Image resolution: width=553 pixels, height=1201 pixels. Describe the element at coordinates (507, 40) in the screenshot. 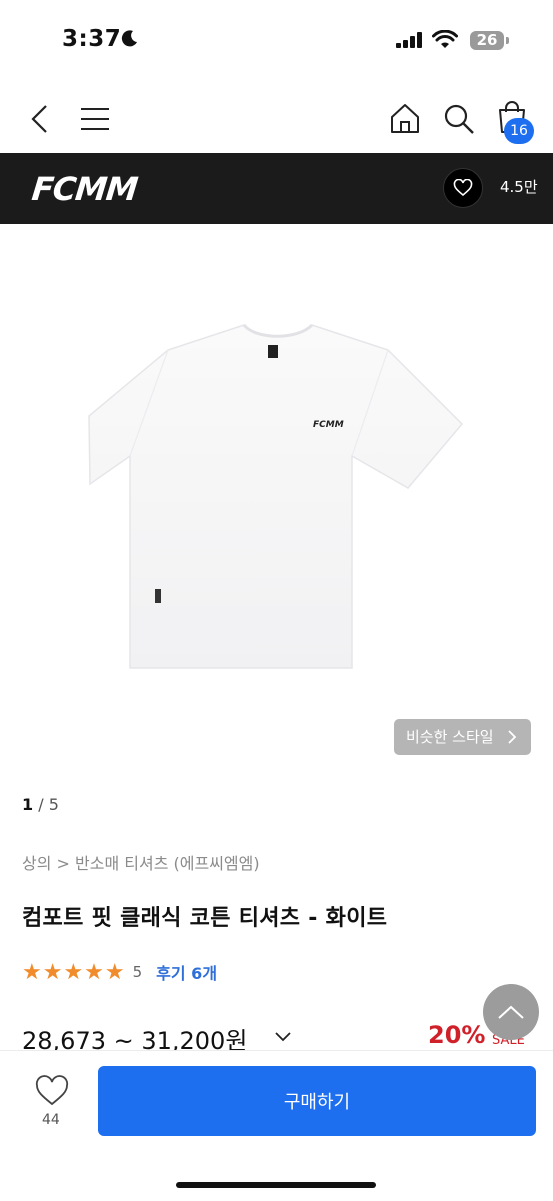

I see `battery-tip` at that location.